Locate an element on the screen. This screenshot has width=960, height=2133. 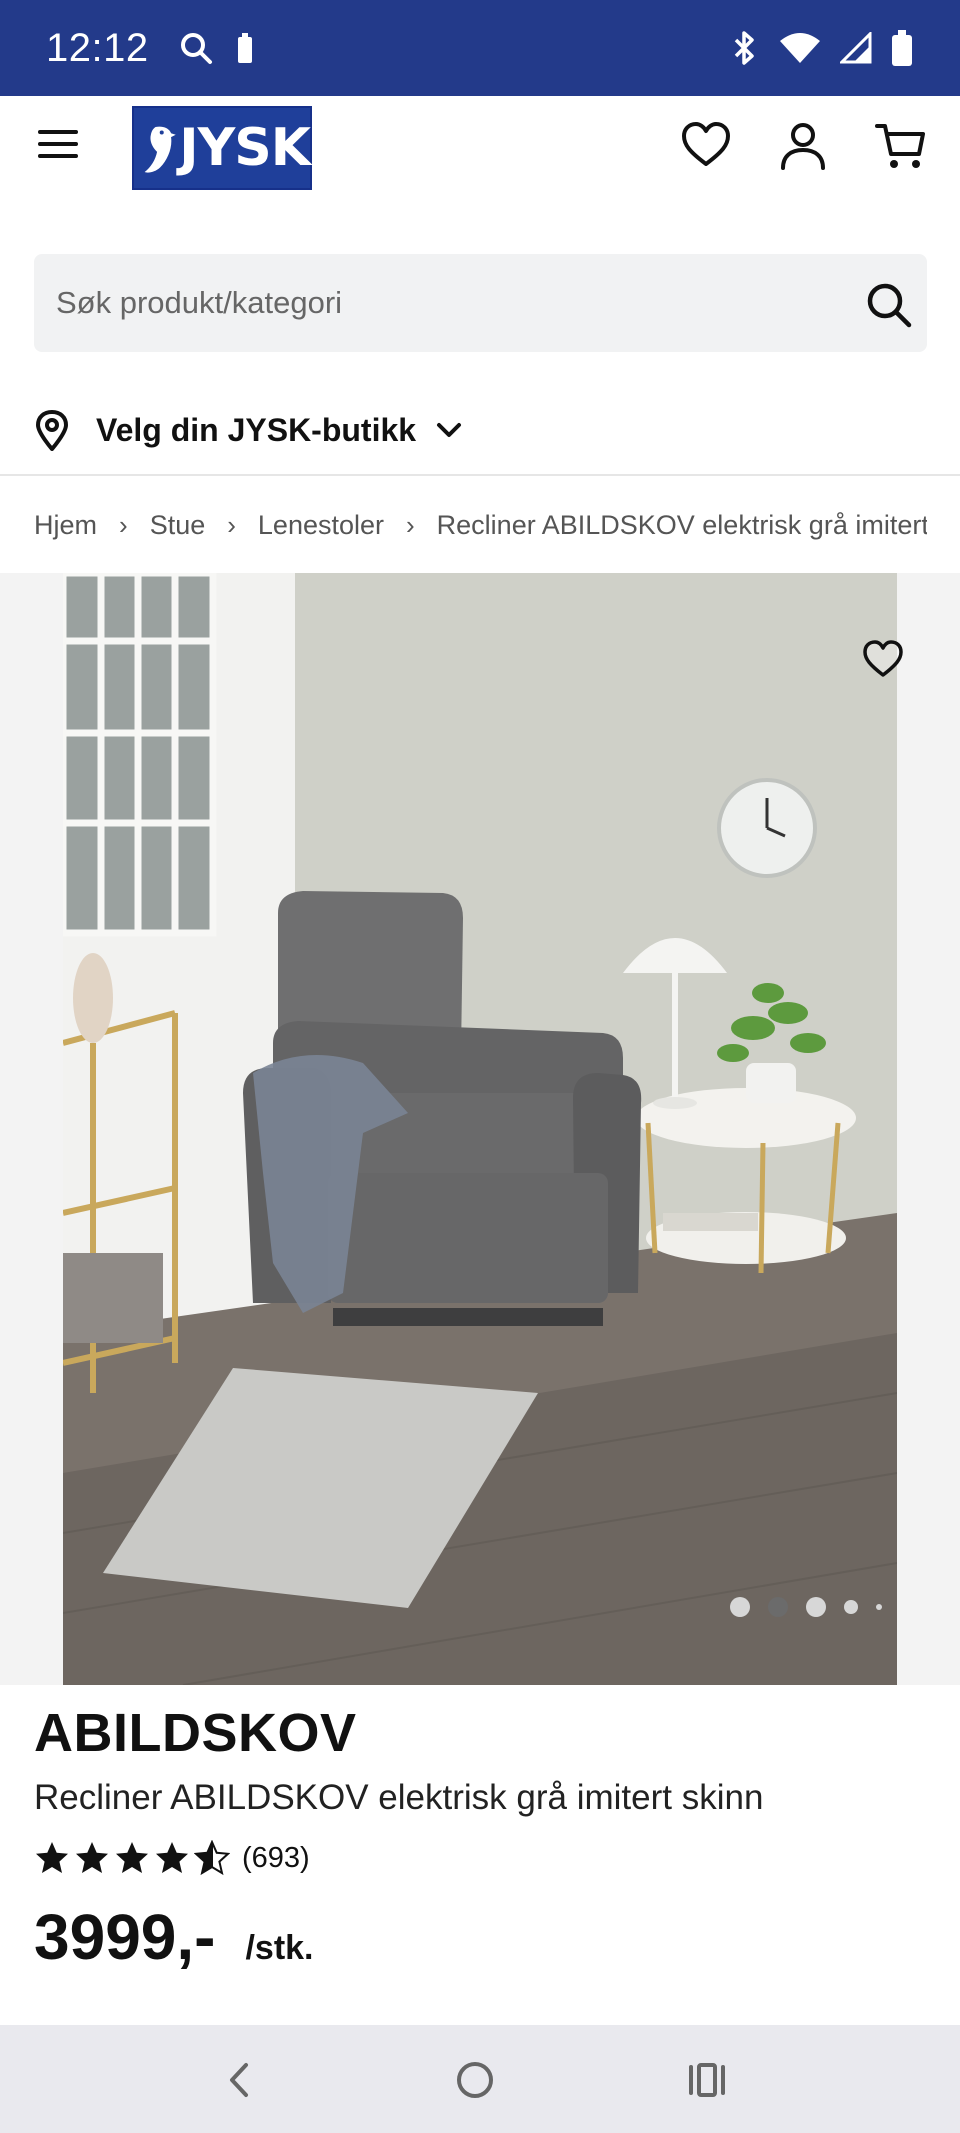
wifi-icon is located at coordinates (800, 48).